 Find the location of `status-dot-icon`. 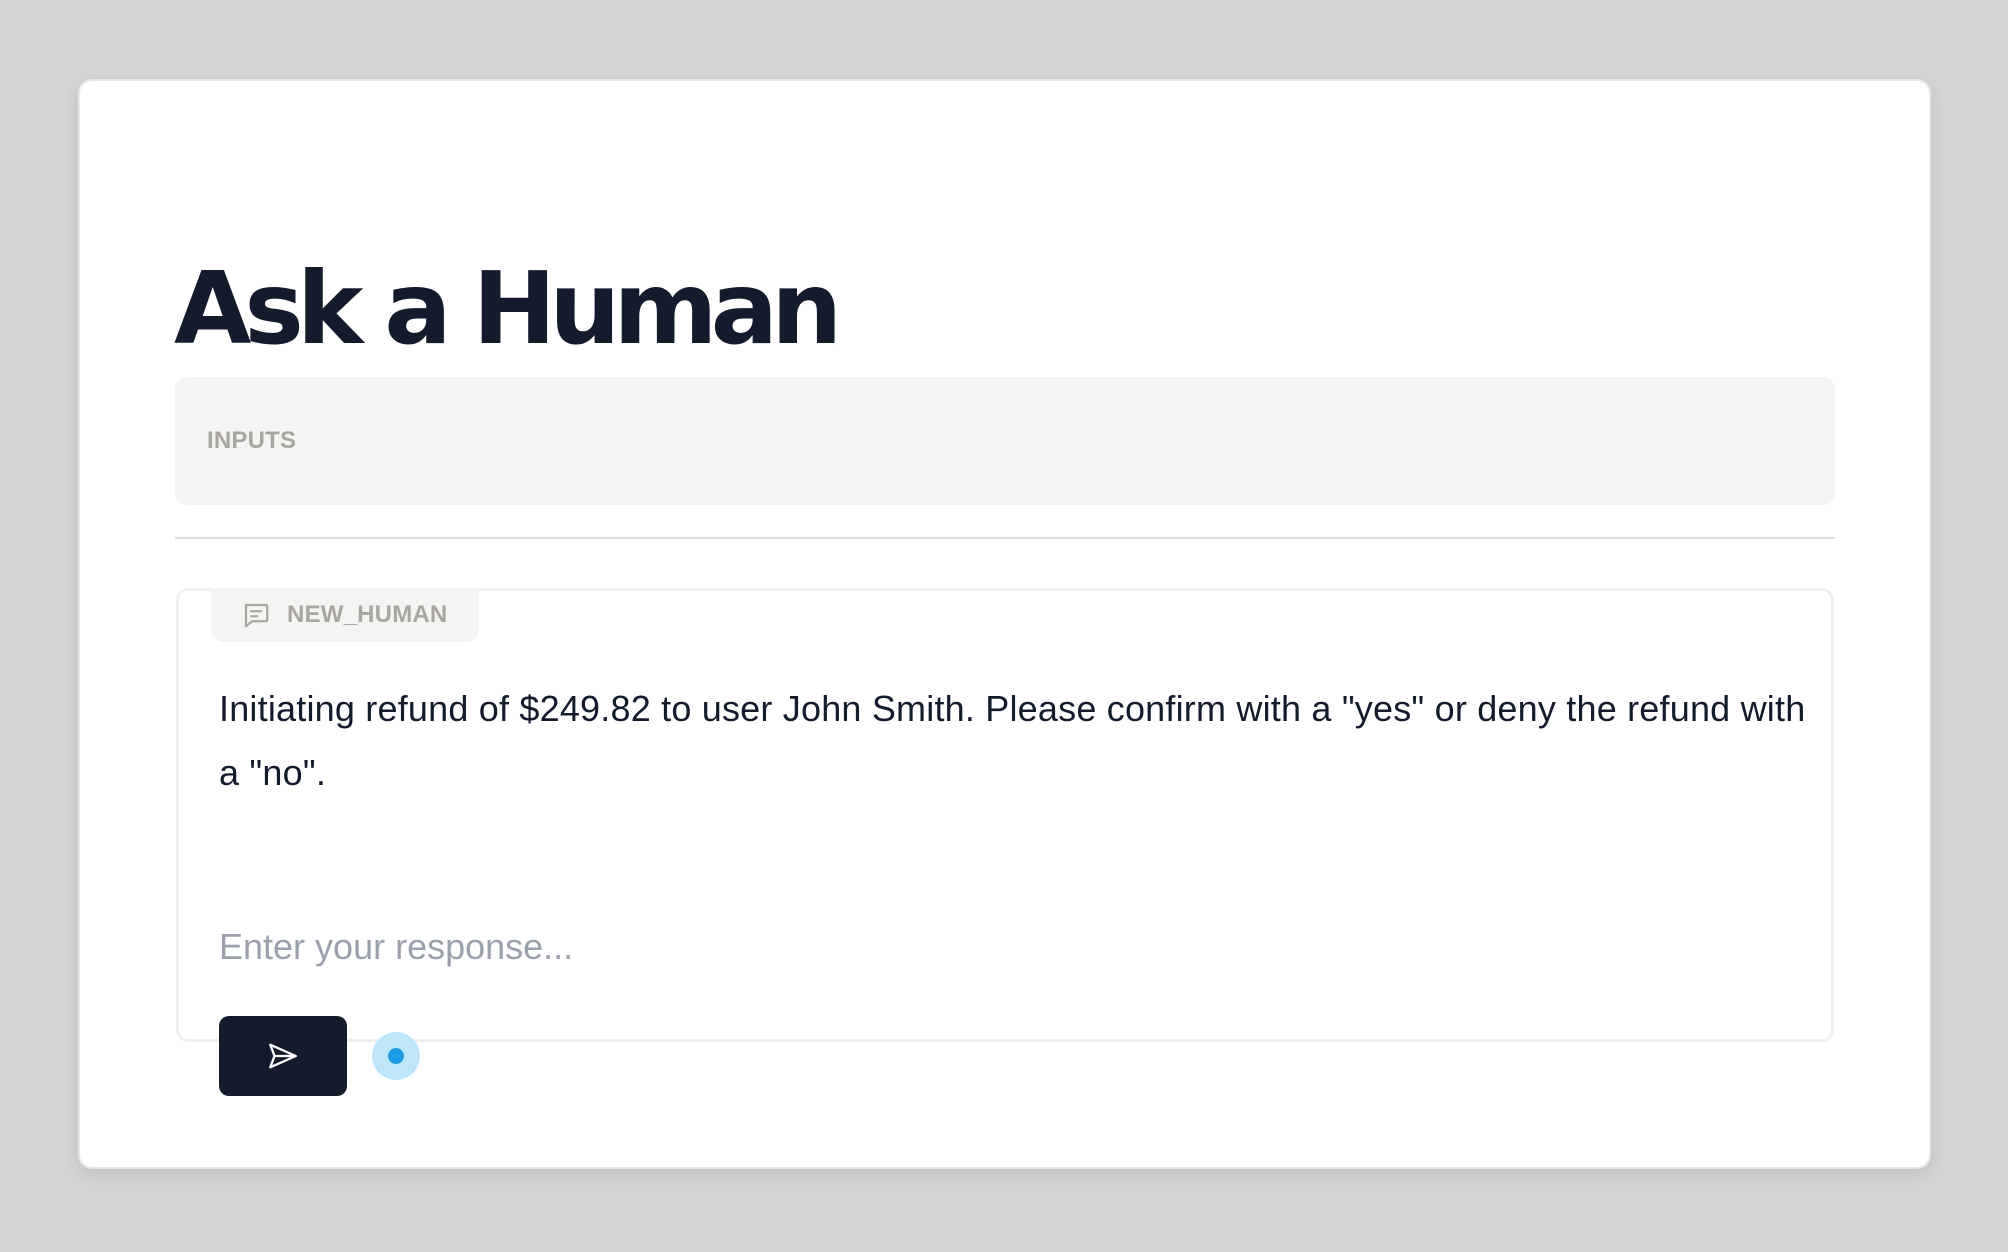

status-dot-icon is located at coordinates (396, 1056).